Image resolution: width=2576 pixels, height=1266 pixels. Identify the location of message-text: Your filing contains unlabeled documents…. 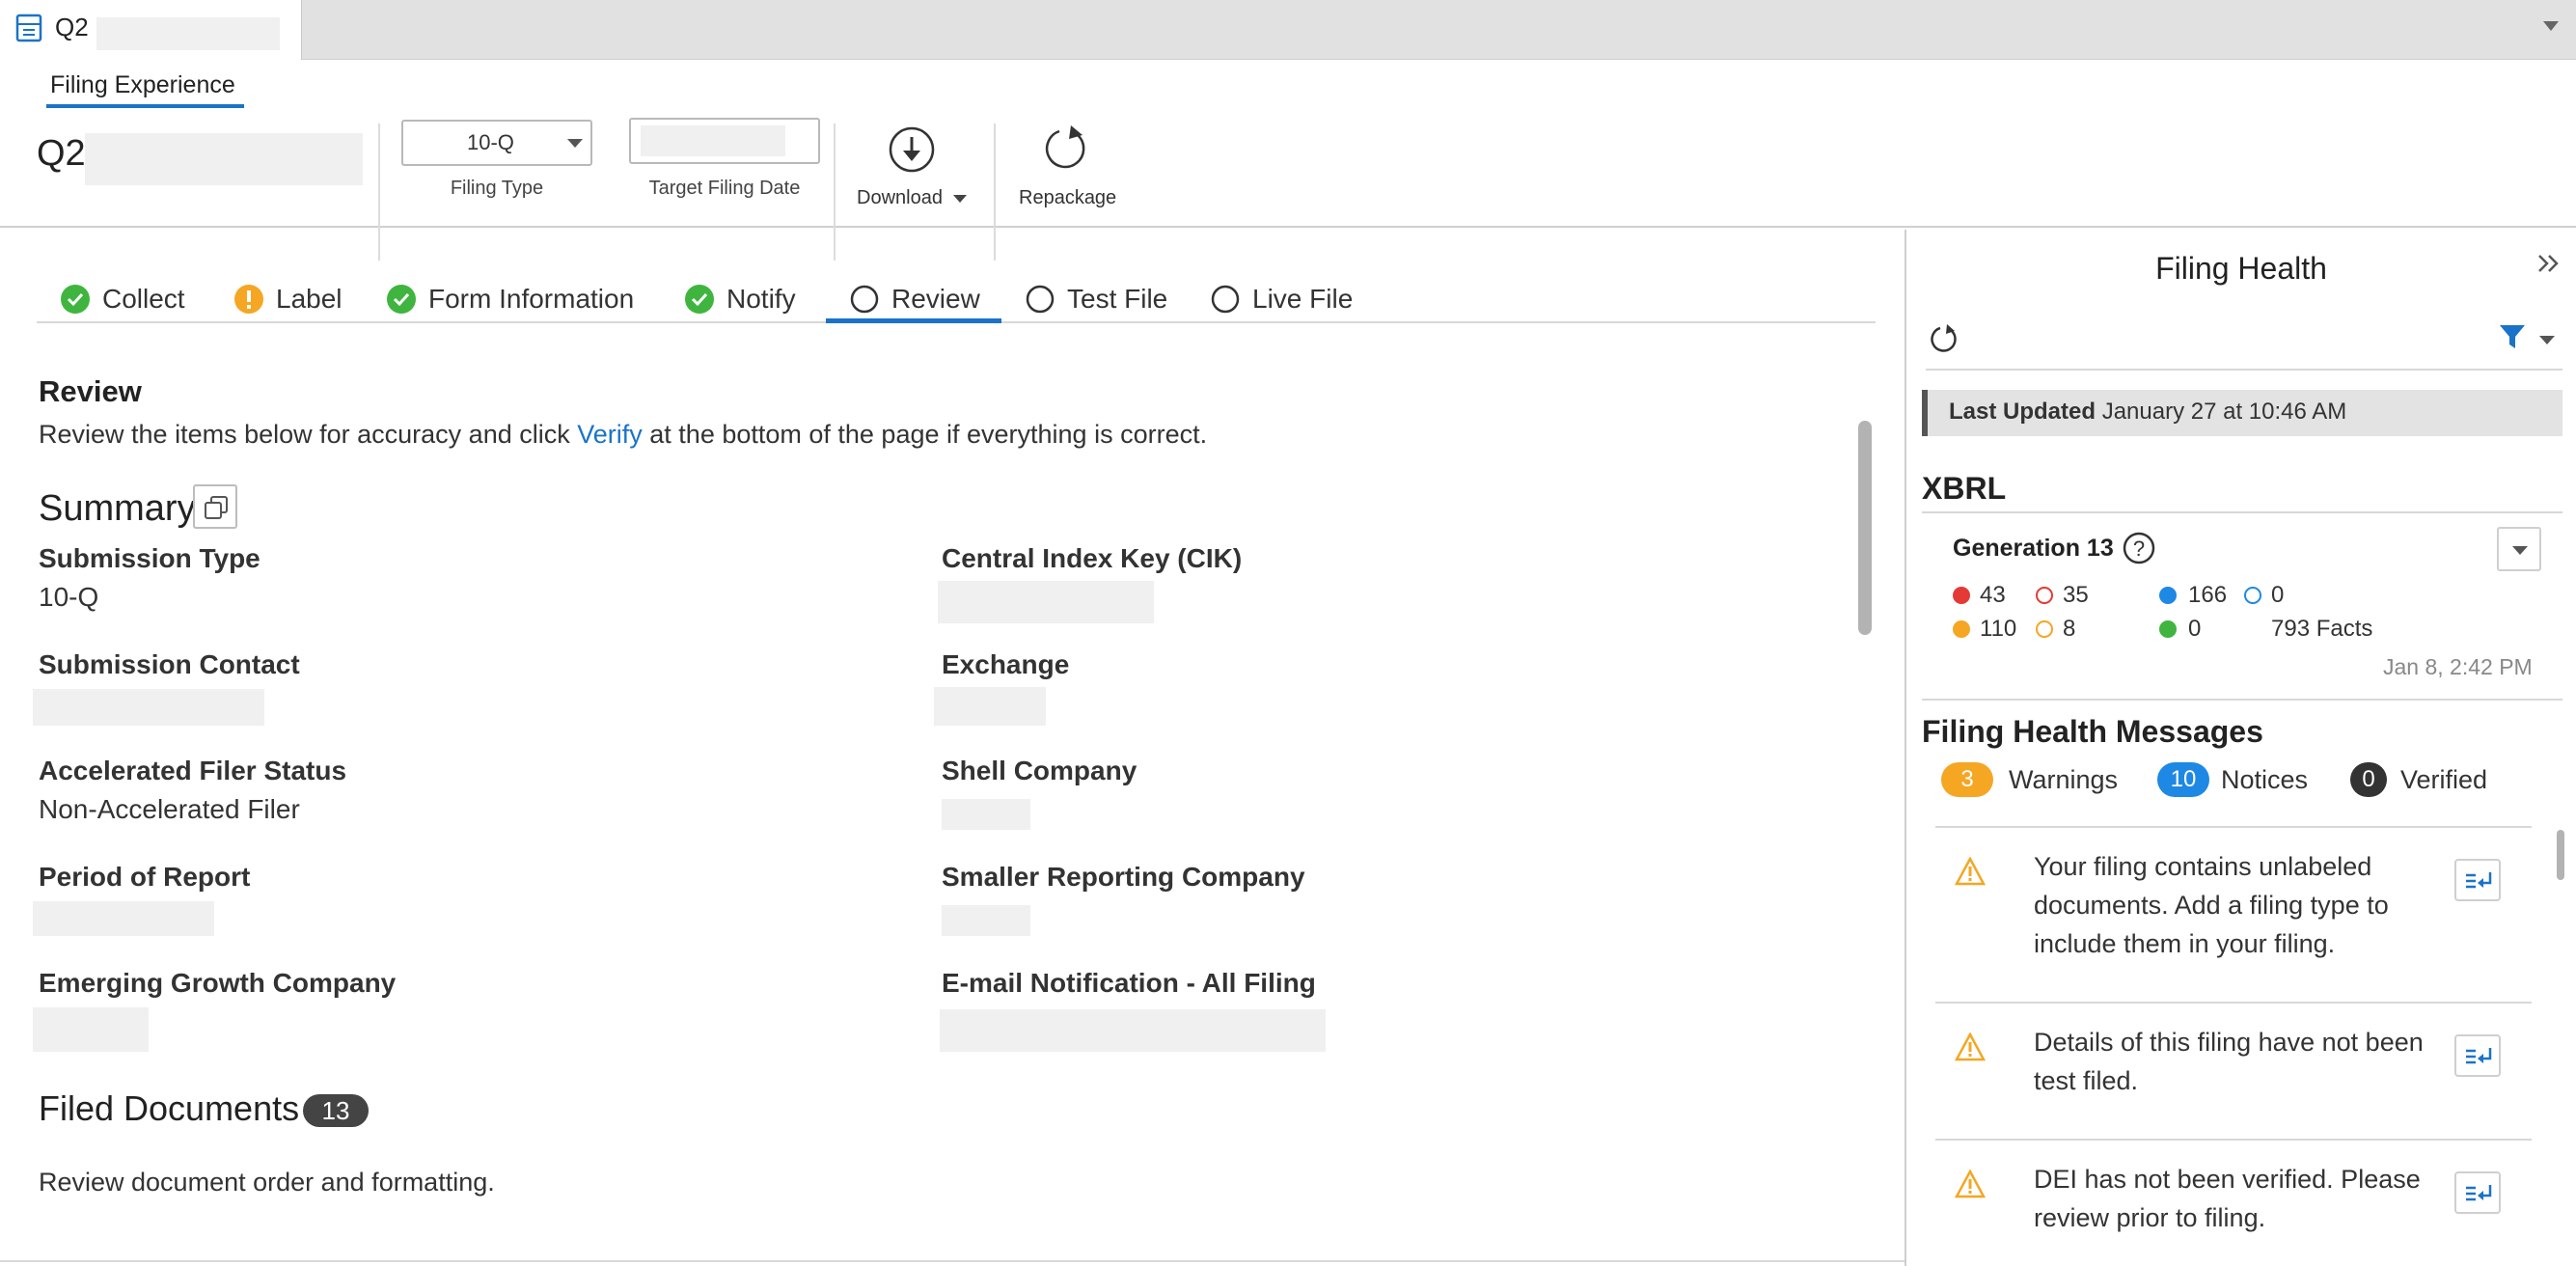
(2242, 905).